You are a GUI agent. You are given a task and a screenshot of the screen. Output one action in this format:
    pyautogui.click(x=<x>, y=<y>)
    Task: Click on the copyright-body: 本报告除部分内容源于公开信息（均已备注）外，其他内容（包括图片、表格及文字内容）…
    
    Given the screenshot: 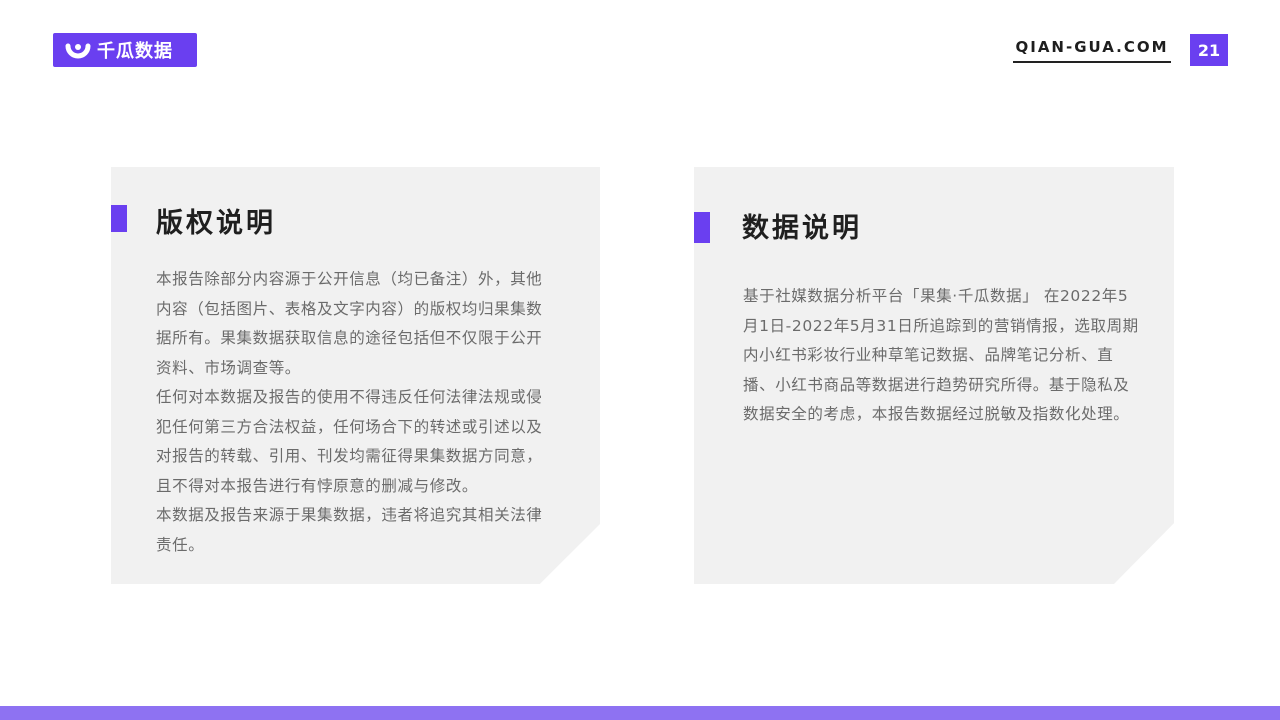 What is the action you would take?
    pyautogui.click(x=356, y=412)
    